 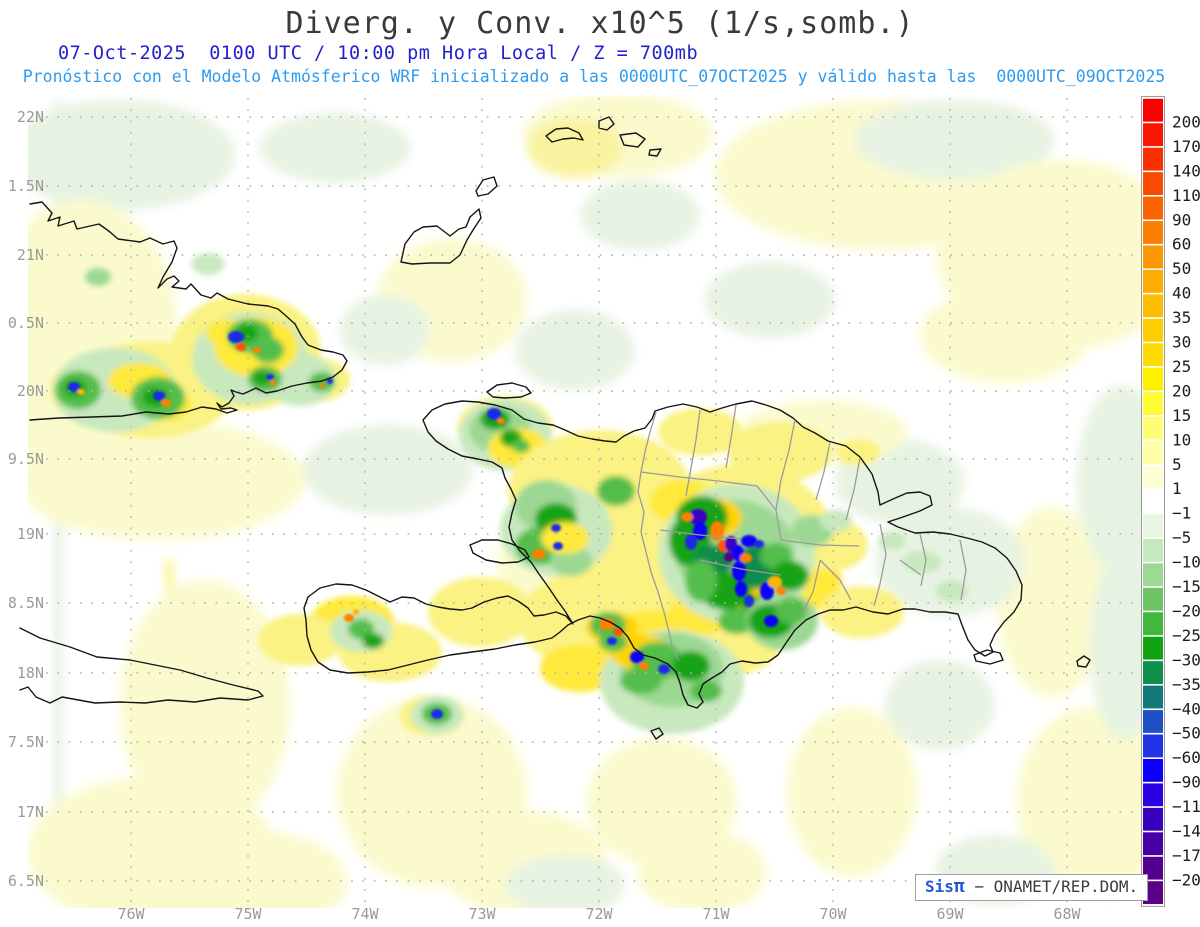 What do you see at coordinates (1181, 244) in the screenshot?
I see `svg-text: 60` at bounding box center [1181, 244].